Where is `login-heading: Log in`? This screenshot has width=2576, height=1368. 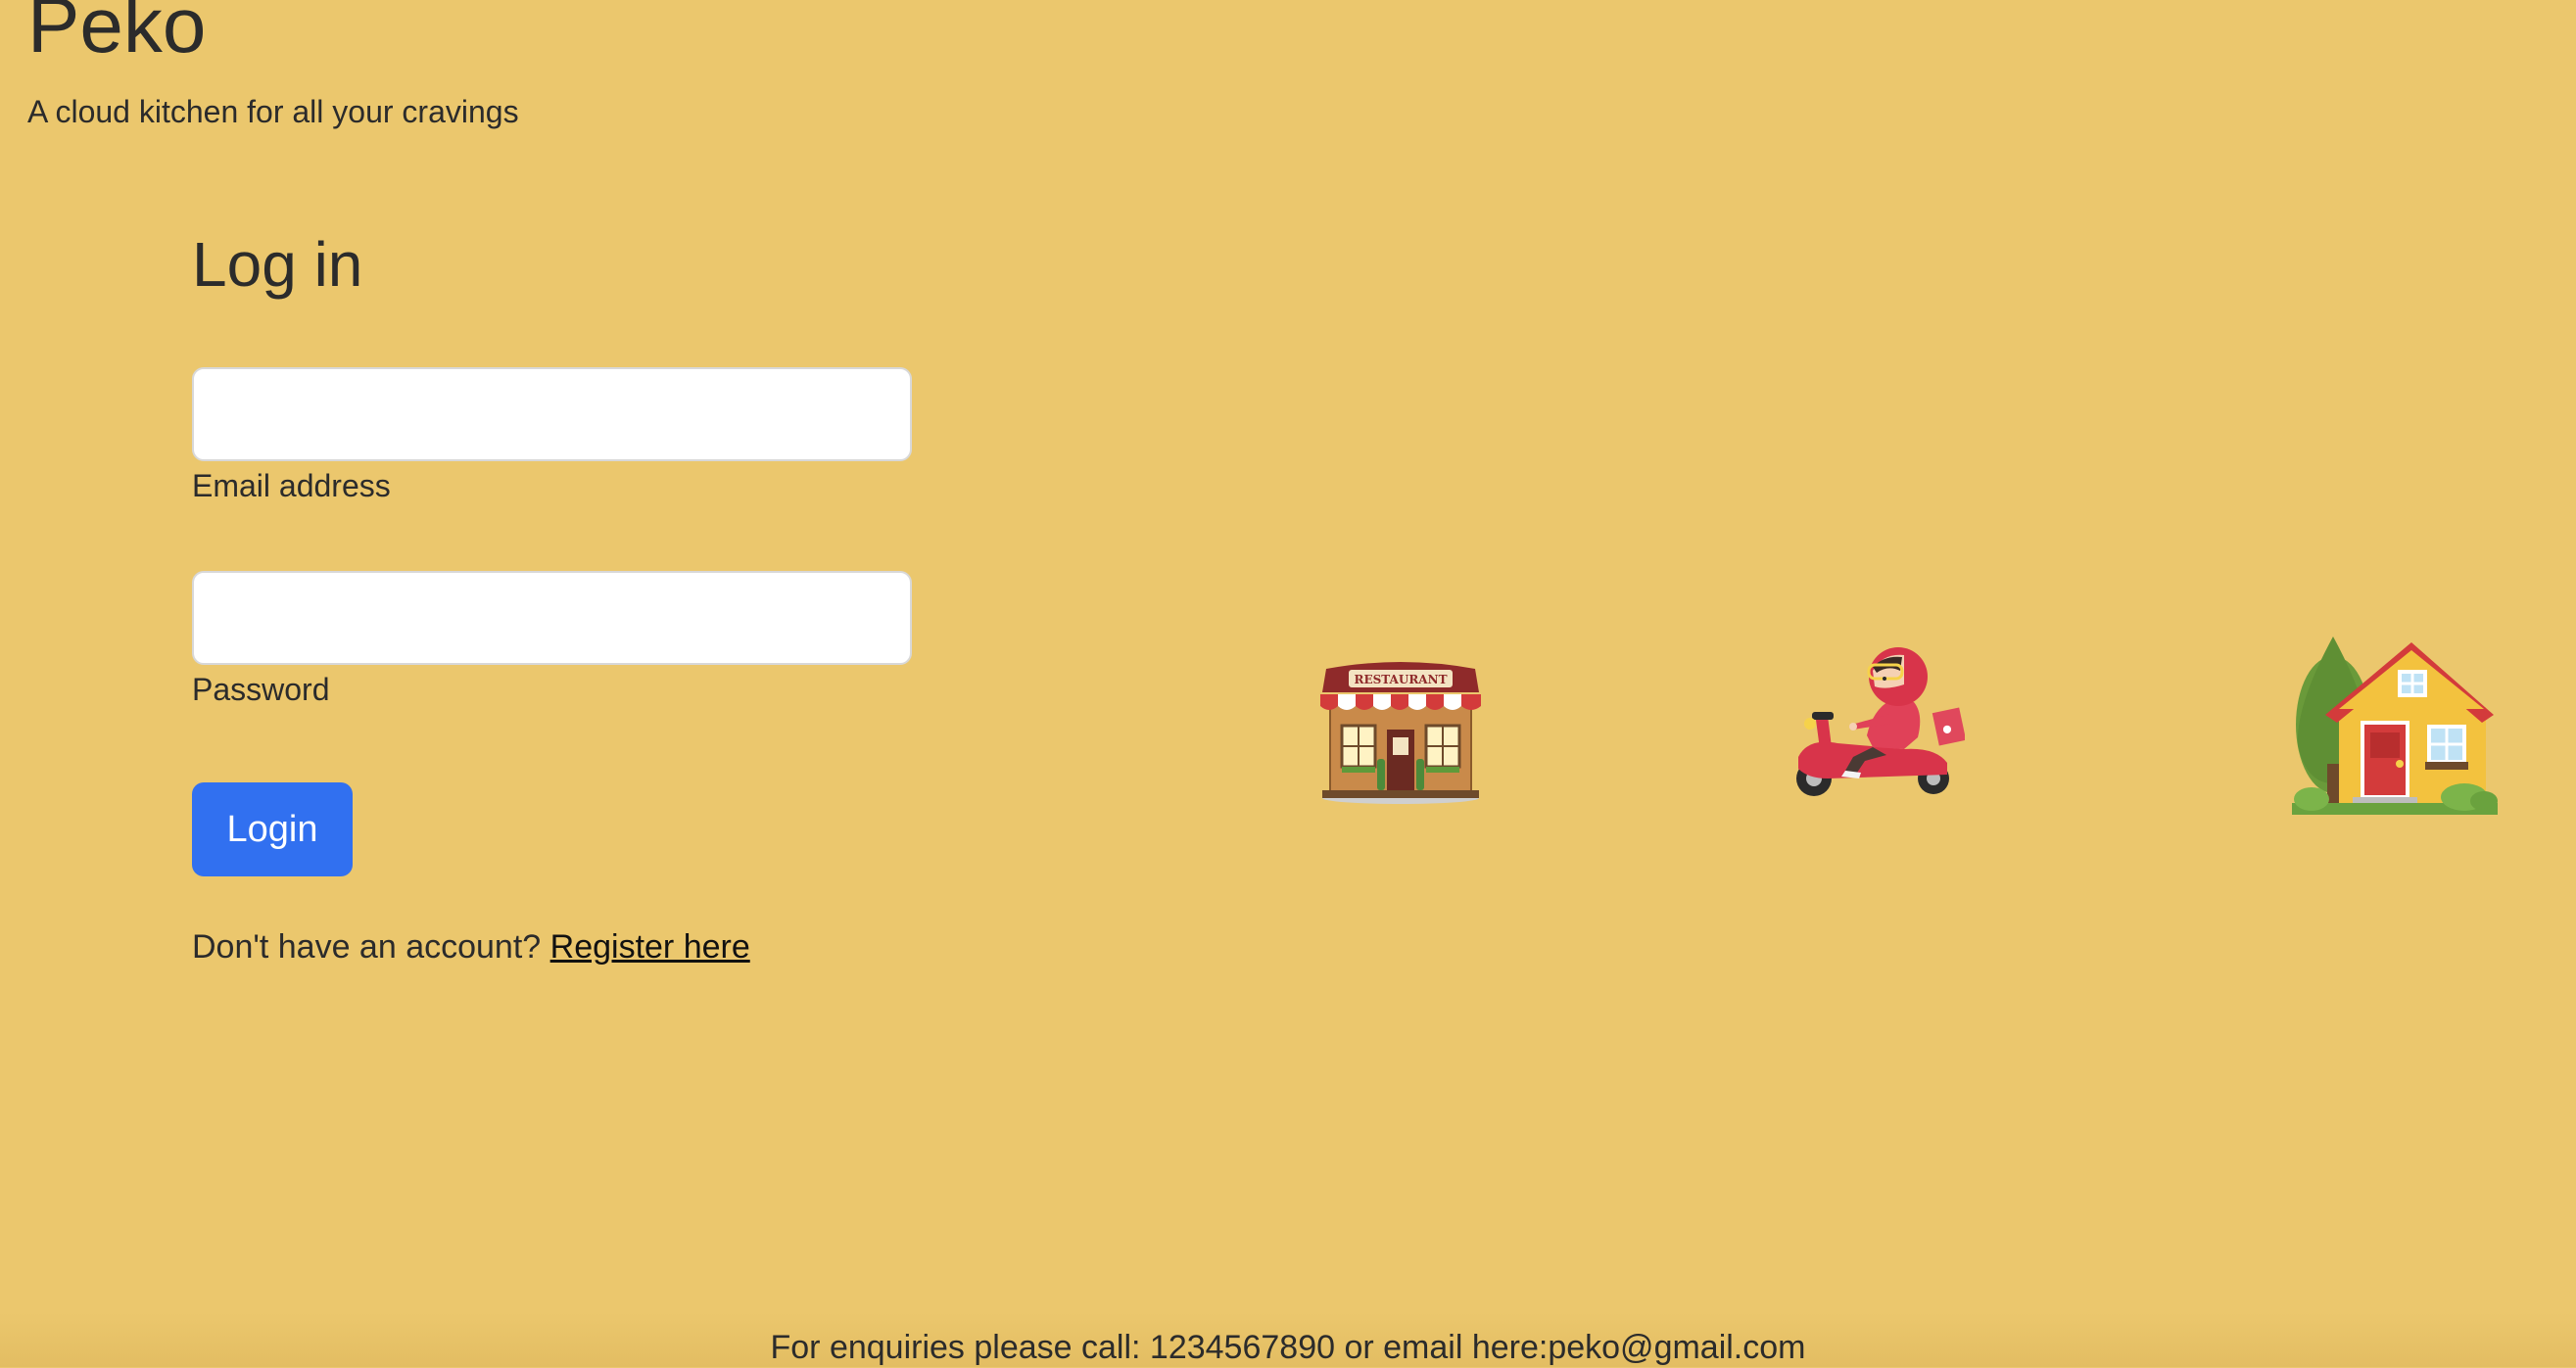
login-heading: Log in is located at coordinates (277, 264).